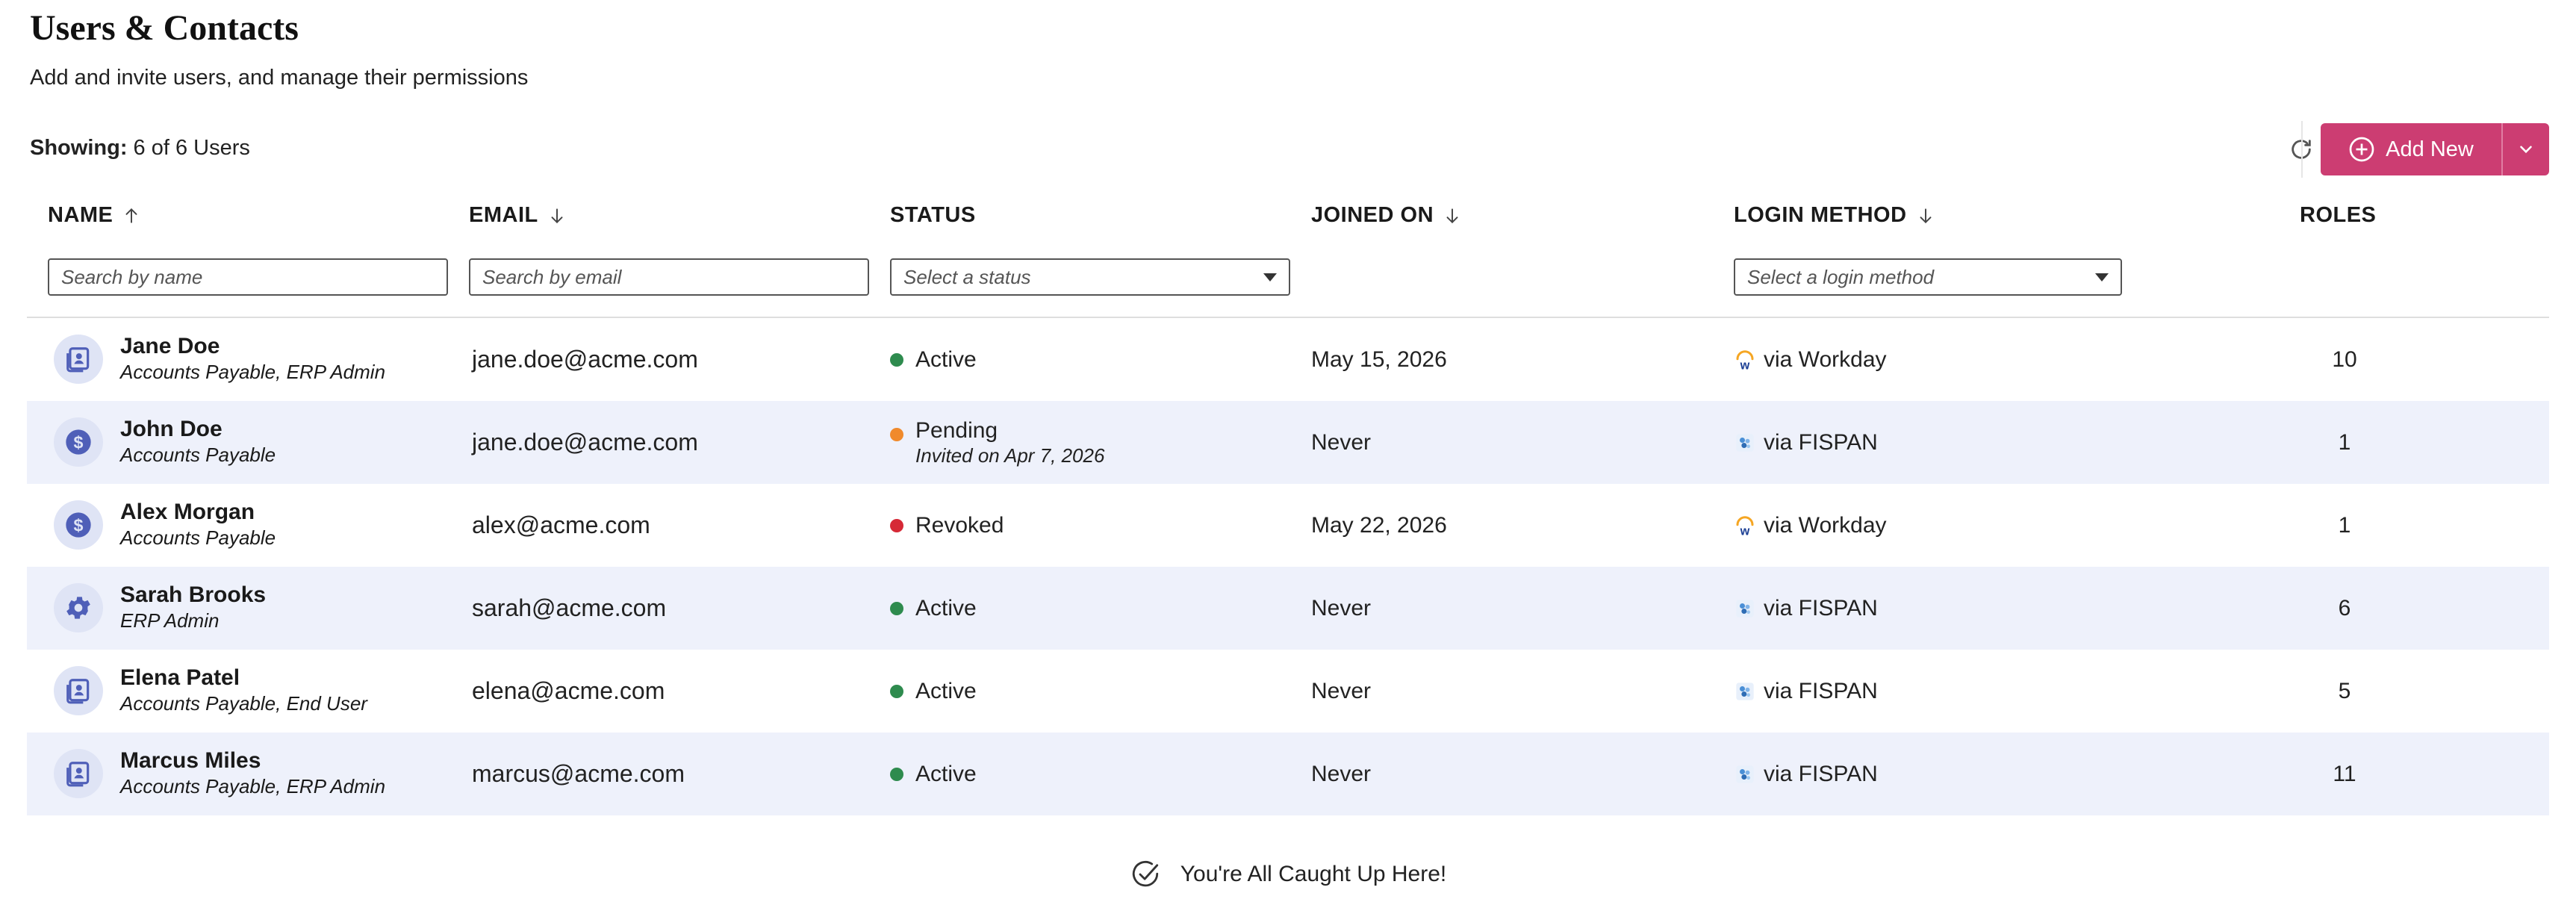  I want to click on email-search-field, so click(669, 277).